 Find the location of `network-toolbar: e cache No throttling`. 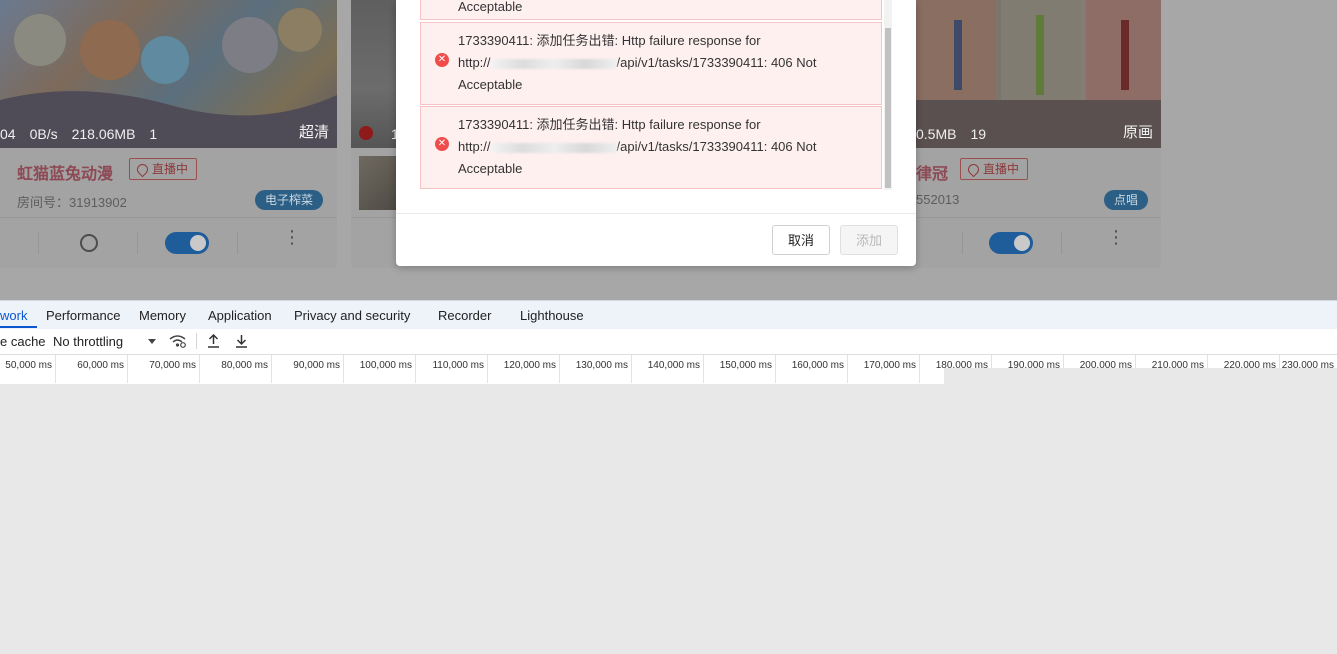

network-toolbar: e cache No throttling is located at coordinates (668, 342).